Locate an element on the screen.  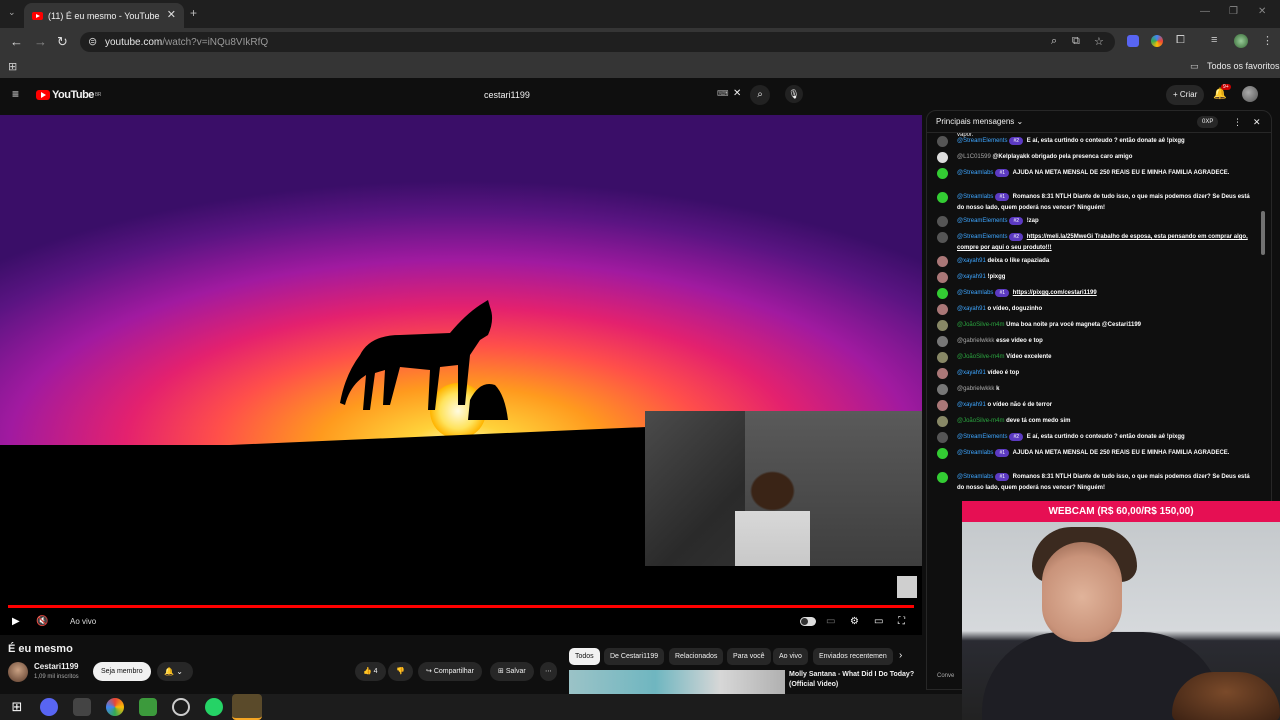
theater-mode-icon: ▭ is located at coordinates (878, 621).